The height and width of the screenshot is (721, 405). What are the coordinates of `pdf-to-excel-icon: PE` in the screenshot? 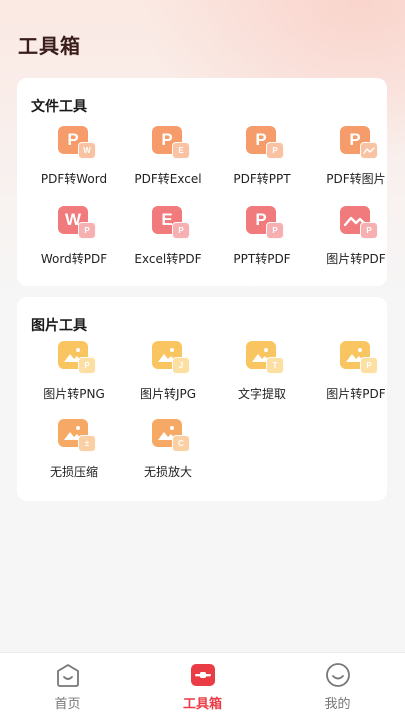 It's located at (171, 142).